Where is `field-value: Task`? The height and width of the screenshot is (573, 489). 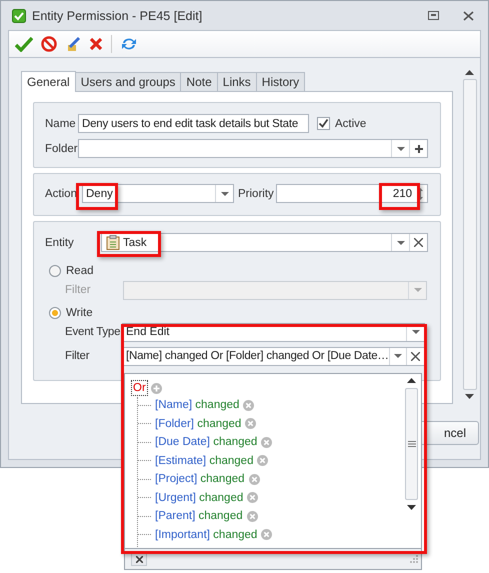
field-value: Task is located at coordinates (134, 242).